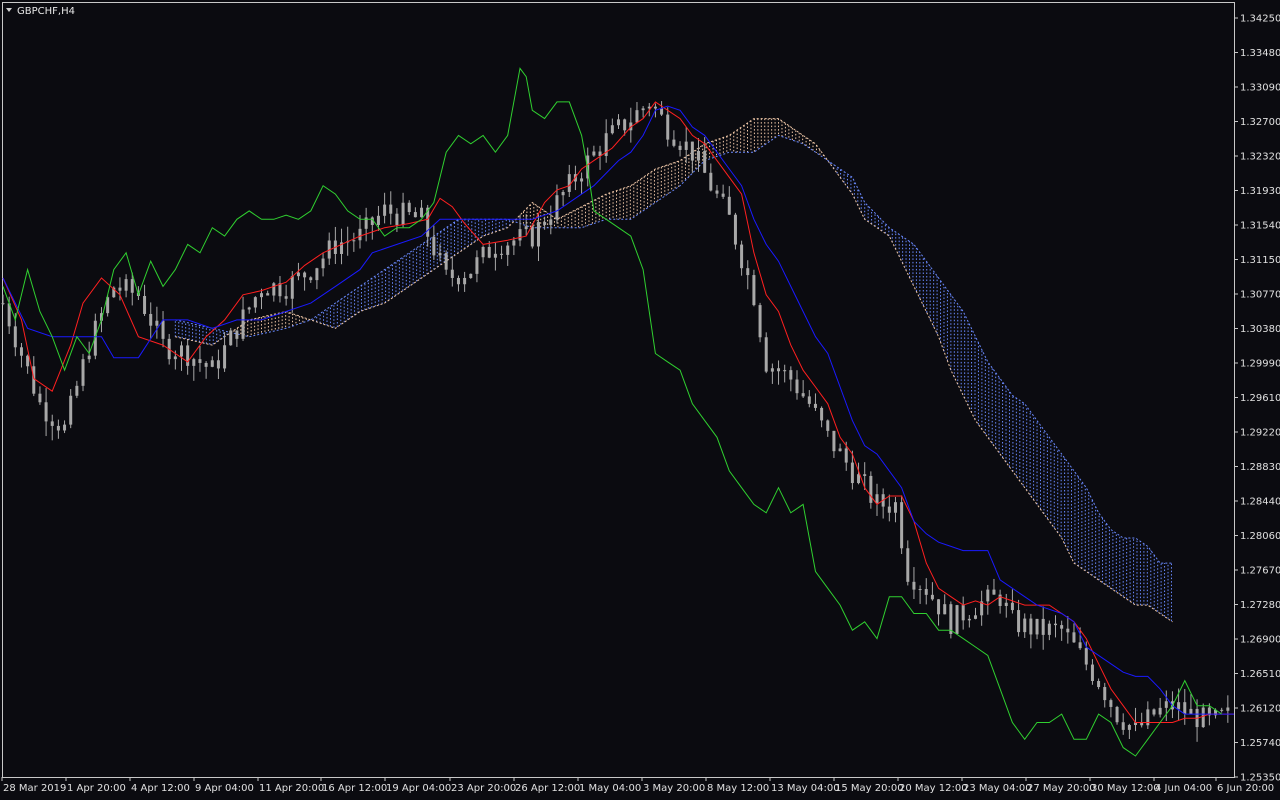 The width and height of the screenshot is (1280, 800). What do you see at coordinates (1260, 674) in the screenshot?
I see `y-tick-label: 1.26510` at bounding box center [1260, 674].